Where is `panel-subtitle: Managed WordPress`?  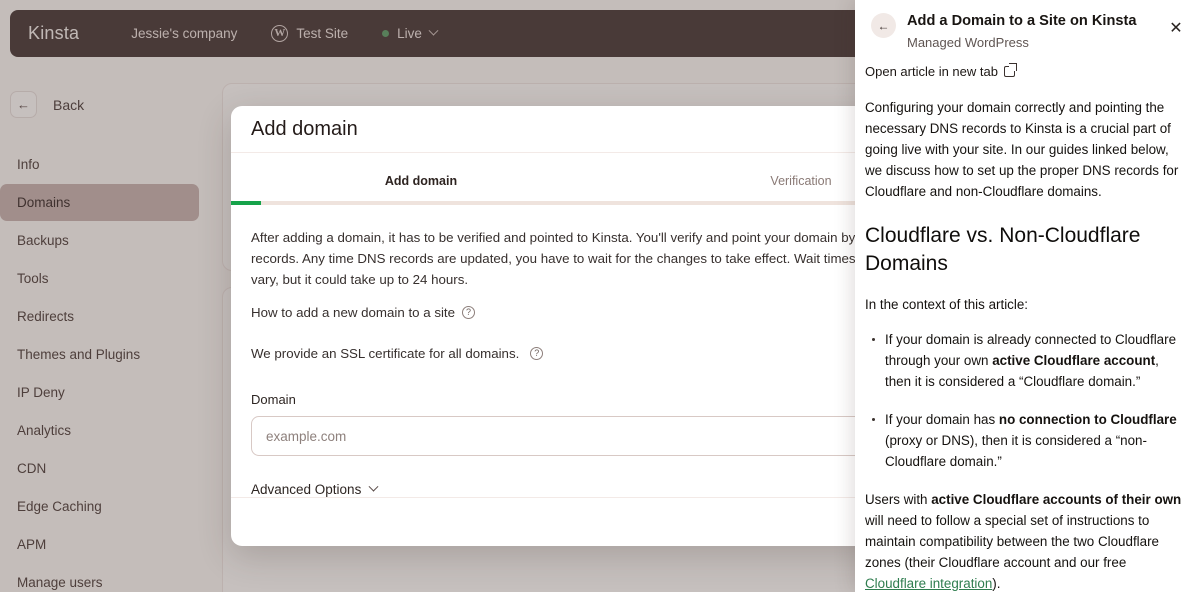
panel-subtitle: Managed WordPress is located at coordinates (968, 42).